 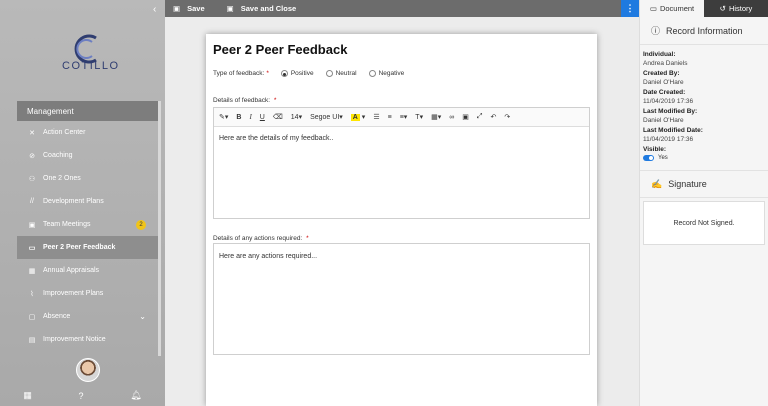 What do you see at coordinates (142, 316) in the screenshot?
I see `chevron-down-icon: ⌄` at bounding box center [142, 316].